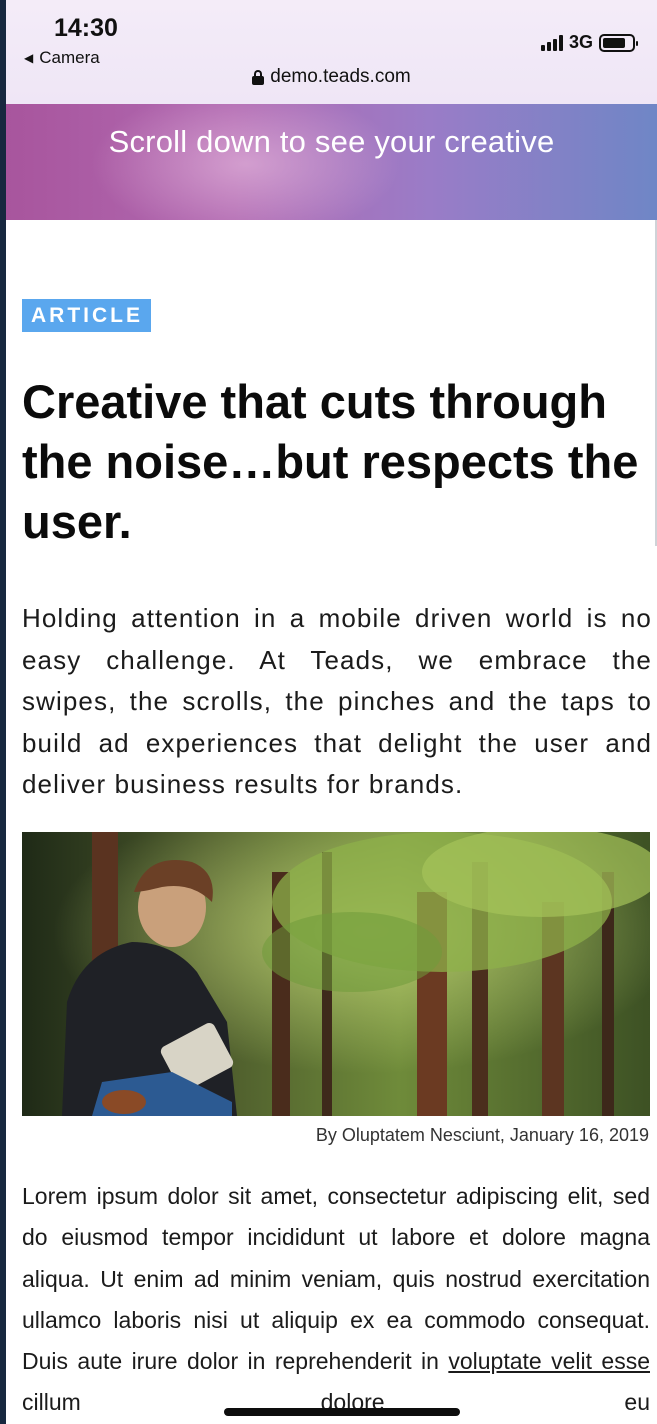 This screenshot has height=1424, width=657. What do you see at coordinates (331, 141) in the screenshot?
I see `banner-text: Scroll down to see your creative` at bounding box center [331, 141].